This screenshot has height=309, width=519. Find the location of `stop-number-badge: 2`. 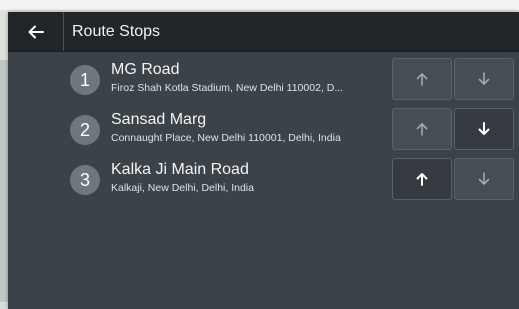

stop-number-badge: 2 is located at coordinates (85, 130).